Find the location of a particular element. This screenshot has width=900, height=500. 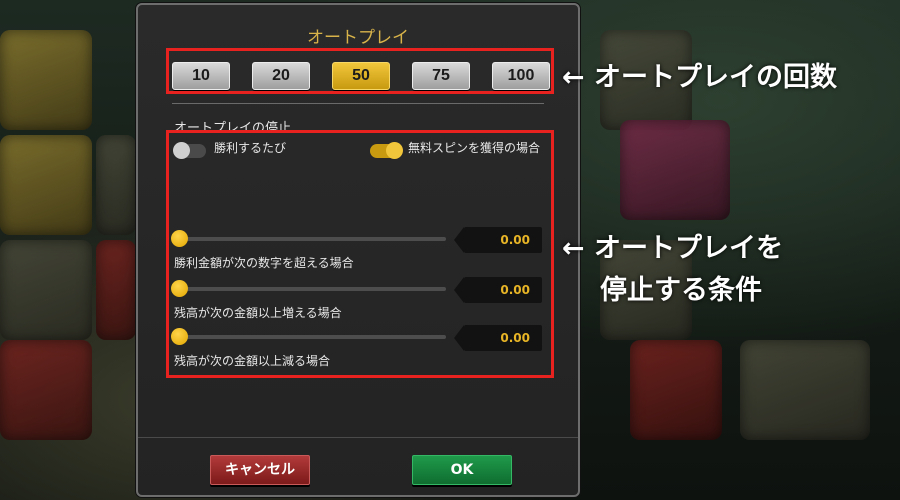

annotation-box-rounds is located at coordinates (360, 71).